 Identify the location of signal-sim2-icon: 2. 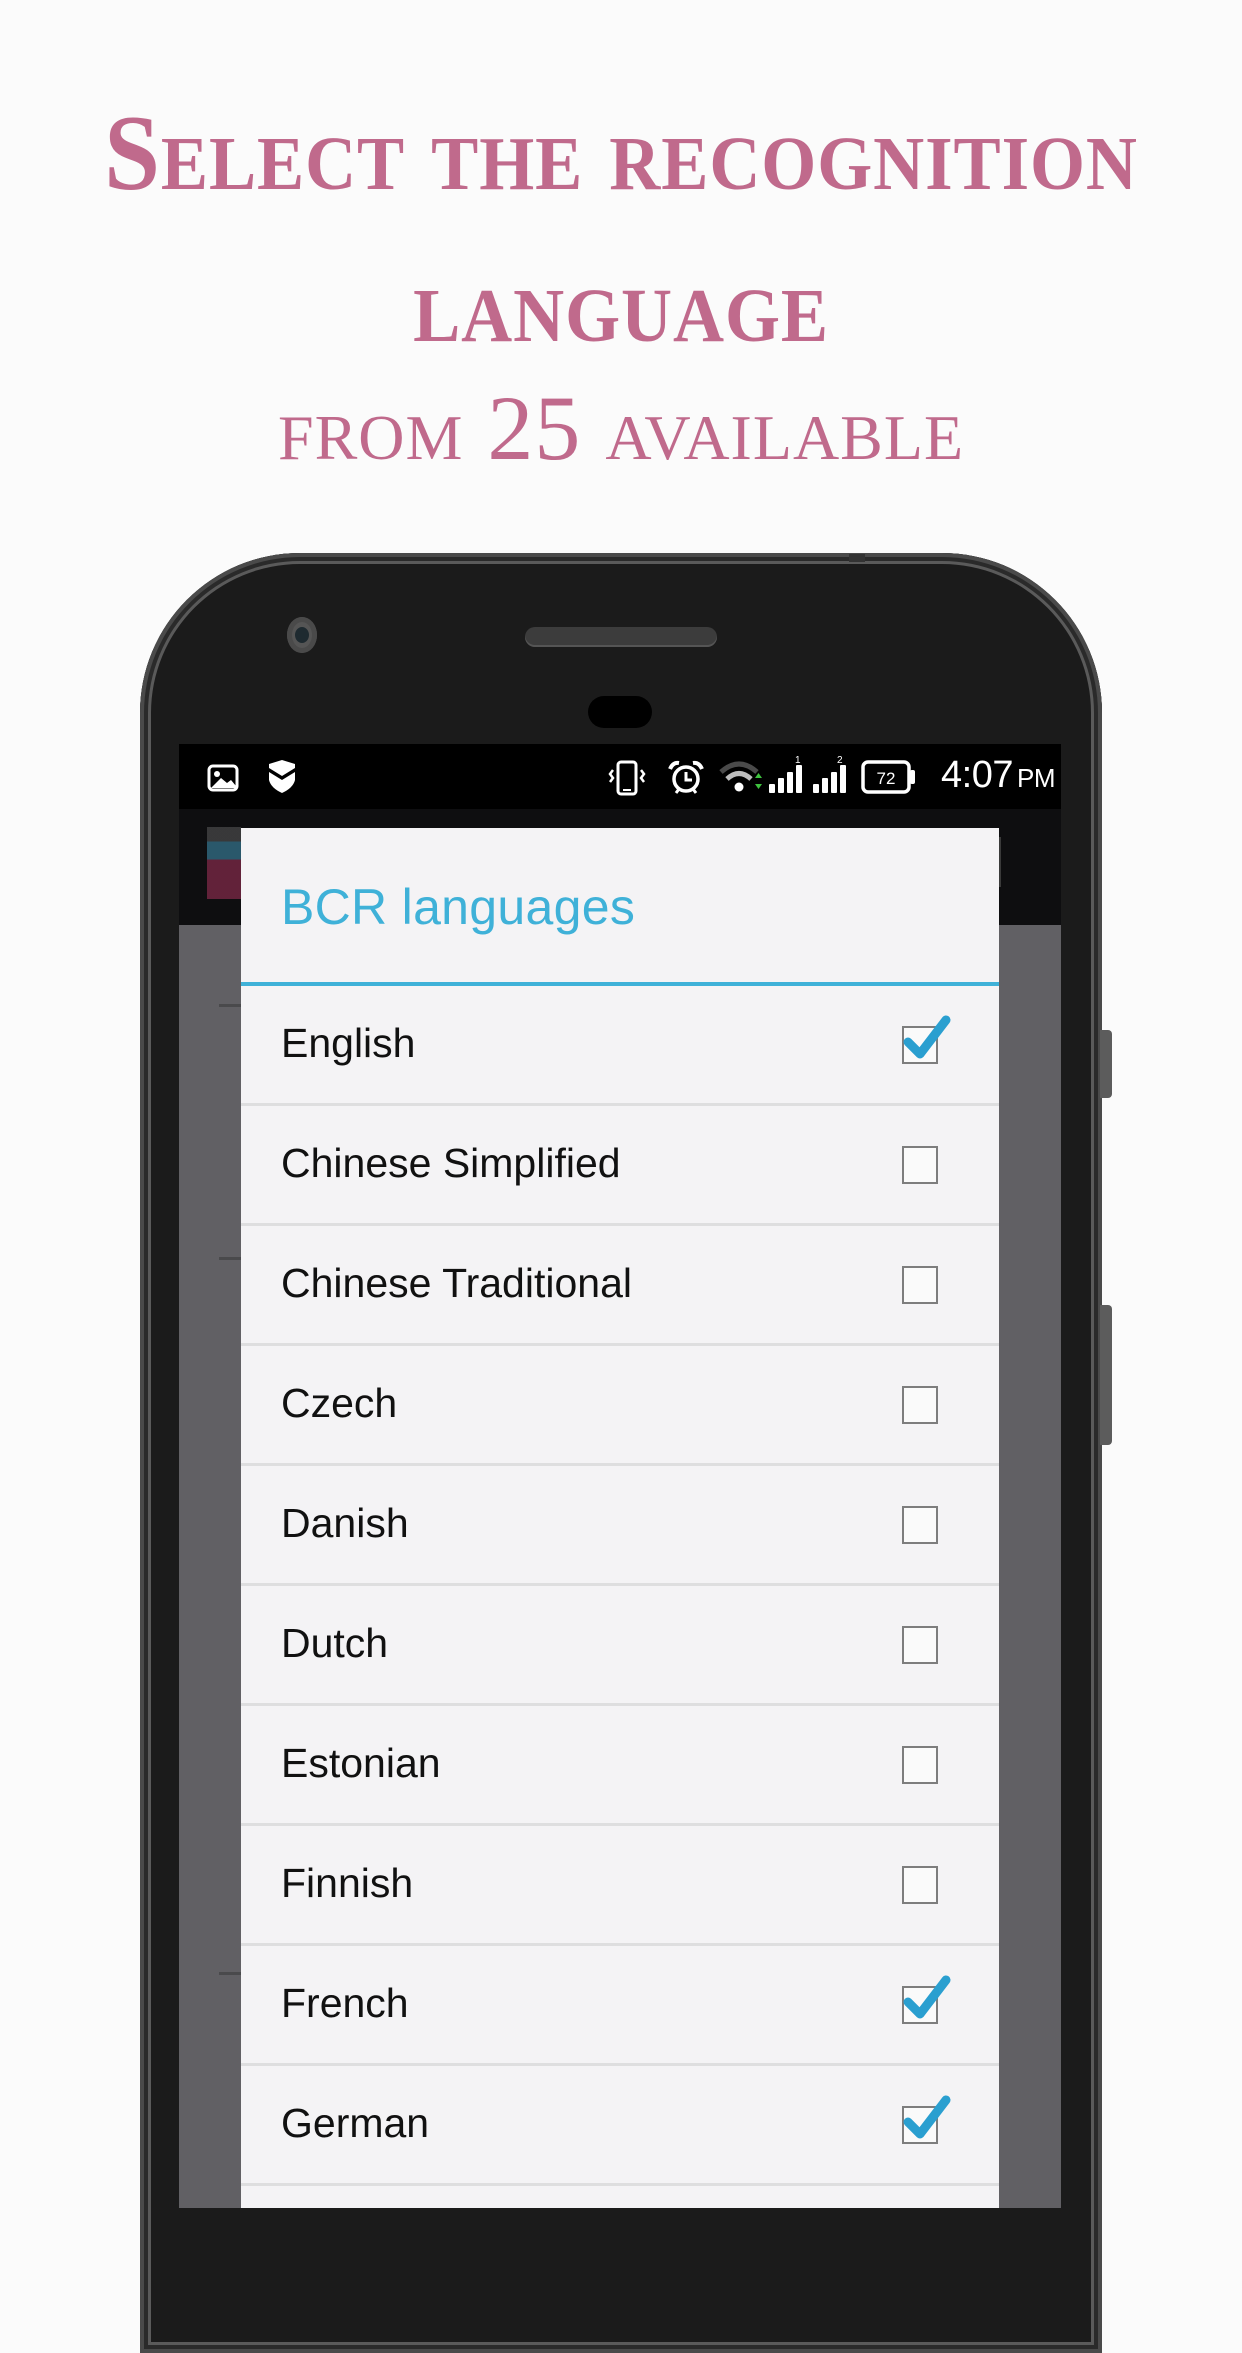
(829, 774).